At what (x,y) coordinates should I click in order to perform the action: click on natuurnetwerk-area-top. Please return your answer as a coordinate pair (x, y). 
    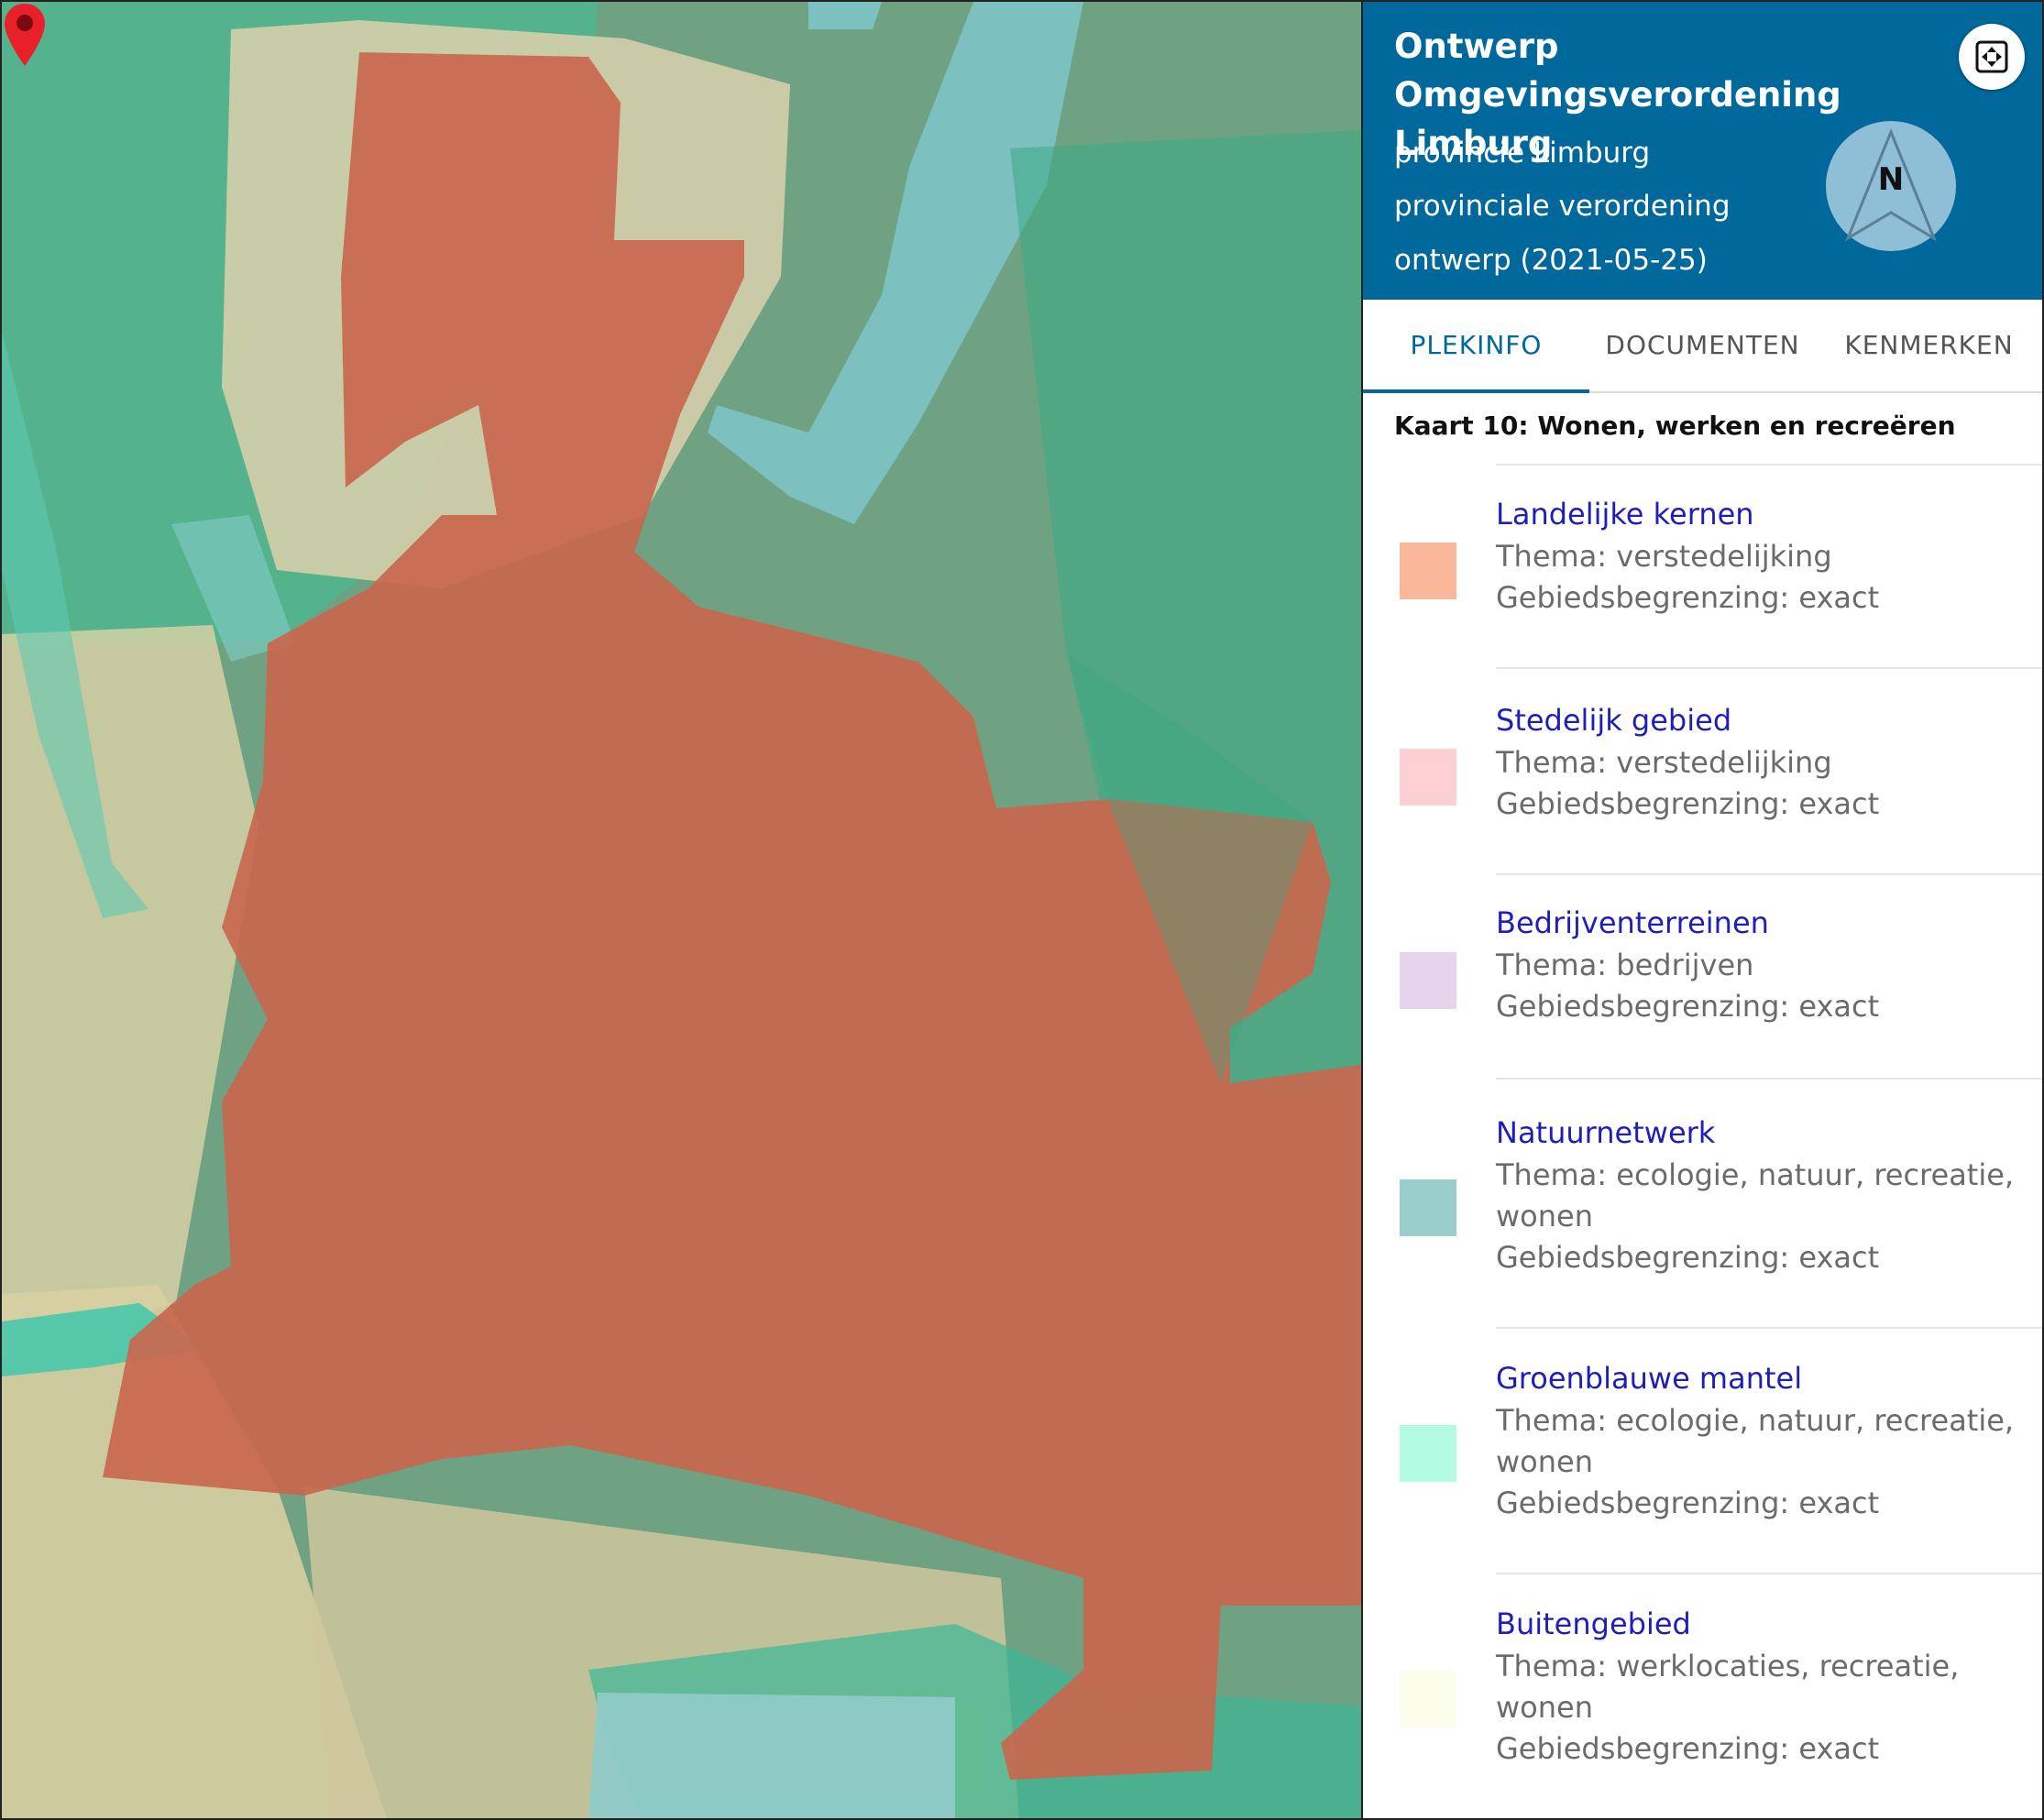
    Looking at the image, I should click on (845, 15).